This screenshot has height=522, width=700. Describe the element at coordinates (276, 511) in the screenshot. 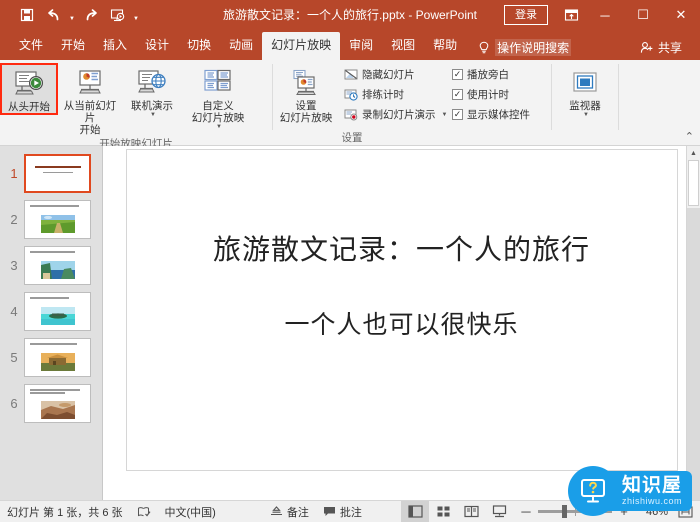

I see `notes-icon` at that location.